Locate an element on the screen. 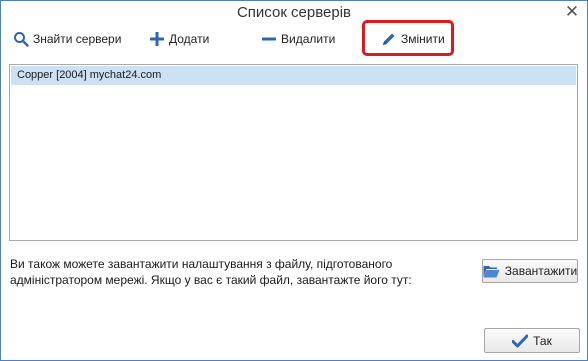  close-button: ✕ is located at coordinates (572, 12).